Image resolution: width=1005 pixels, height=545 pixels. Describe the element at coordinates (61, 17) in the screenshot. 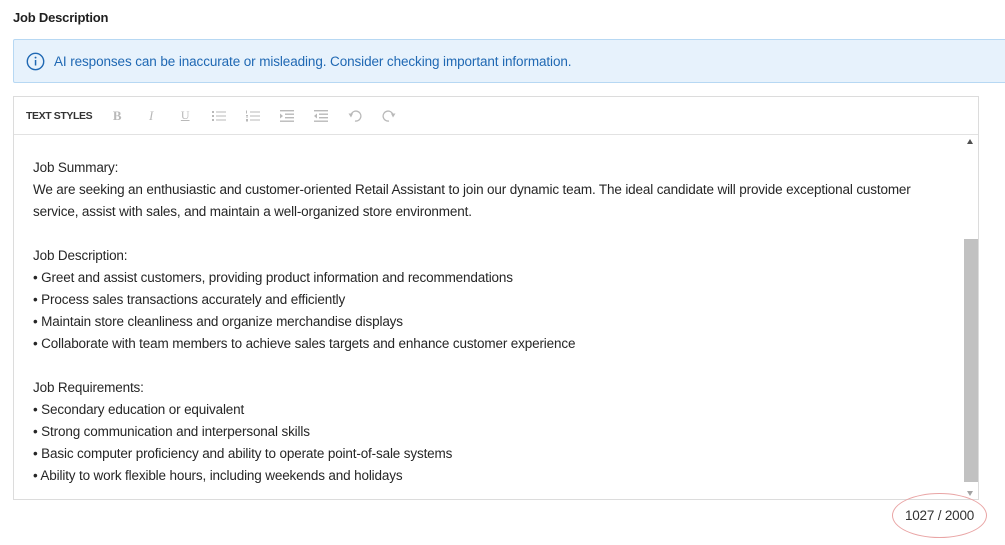

I see `section-title: Job Description` at that location.